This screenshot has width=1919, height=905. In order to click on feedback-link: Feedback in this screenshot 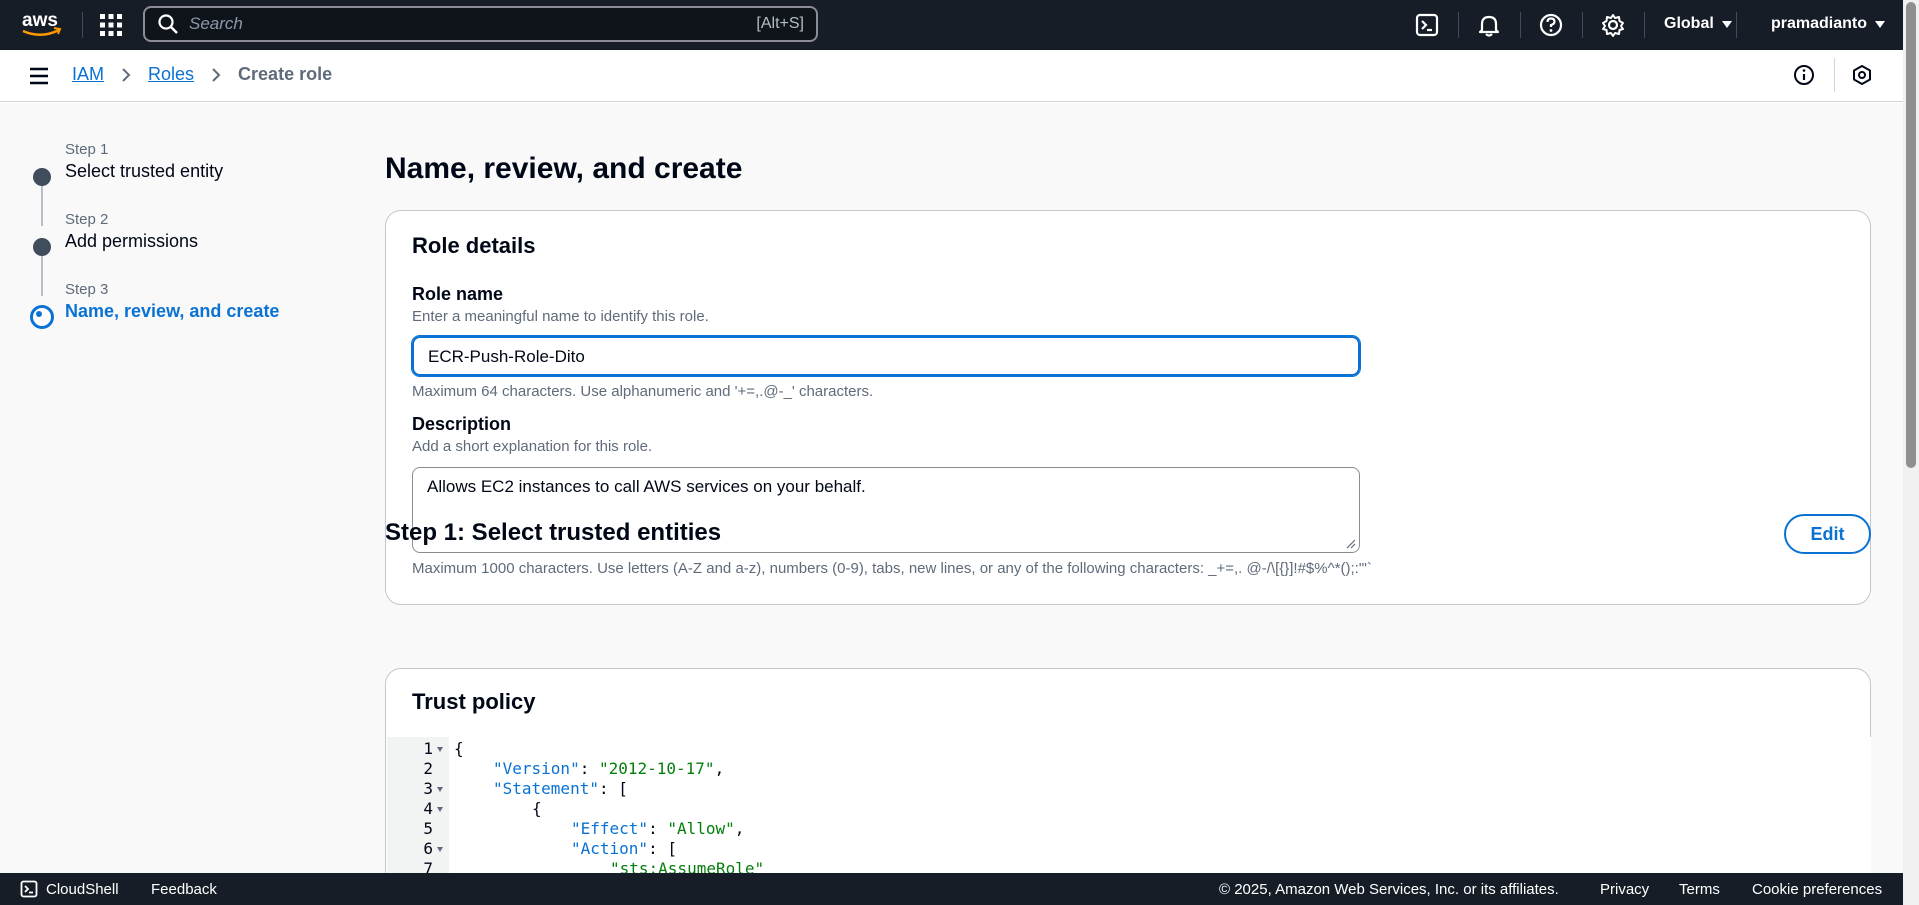, I will do `click(184, 889)`.